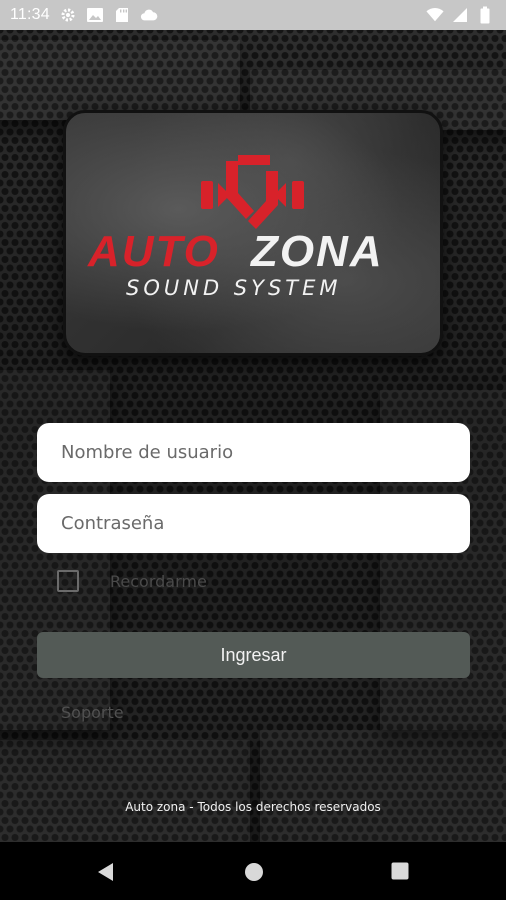 This screenshot has height=900, width=506. Describe the element at coordinates (253, 15) in the screenshot. I see `status-bar: 11:34` at that location.